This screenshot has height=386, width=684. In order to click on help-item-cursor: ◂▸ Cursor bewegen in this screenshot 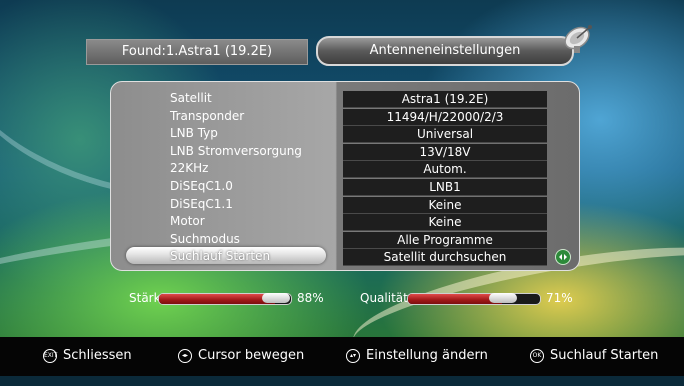, I will do `click(241, 356)`.